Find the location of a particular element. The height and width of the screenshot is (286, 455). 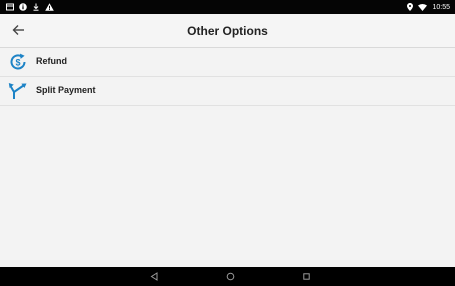

refund-option: $ Refund is located at coordinates (227, 62).